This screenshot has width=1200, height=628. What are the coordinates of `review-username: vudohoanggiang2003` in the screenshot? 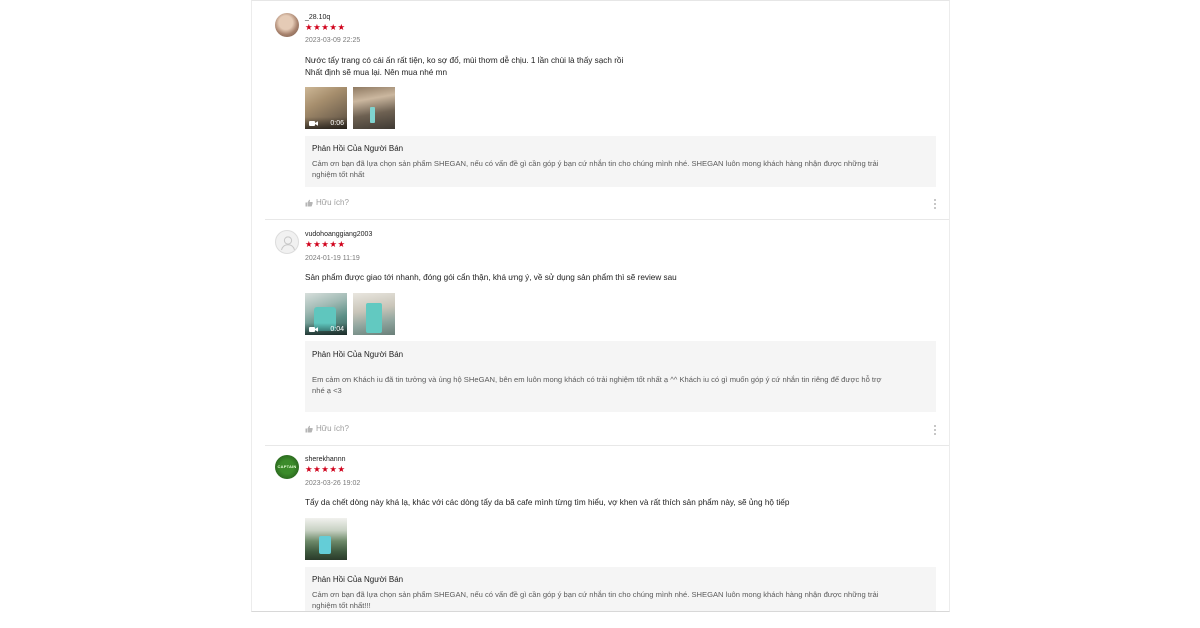 It's located at (338, 234).